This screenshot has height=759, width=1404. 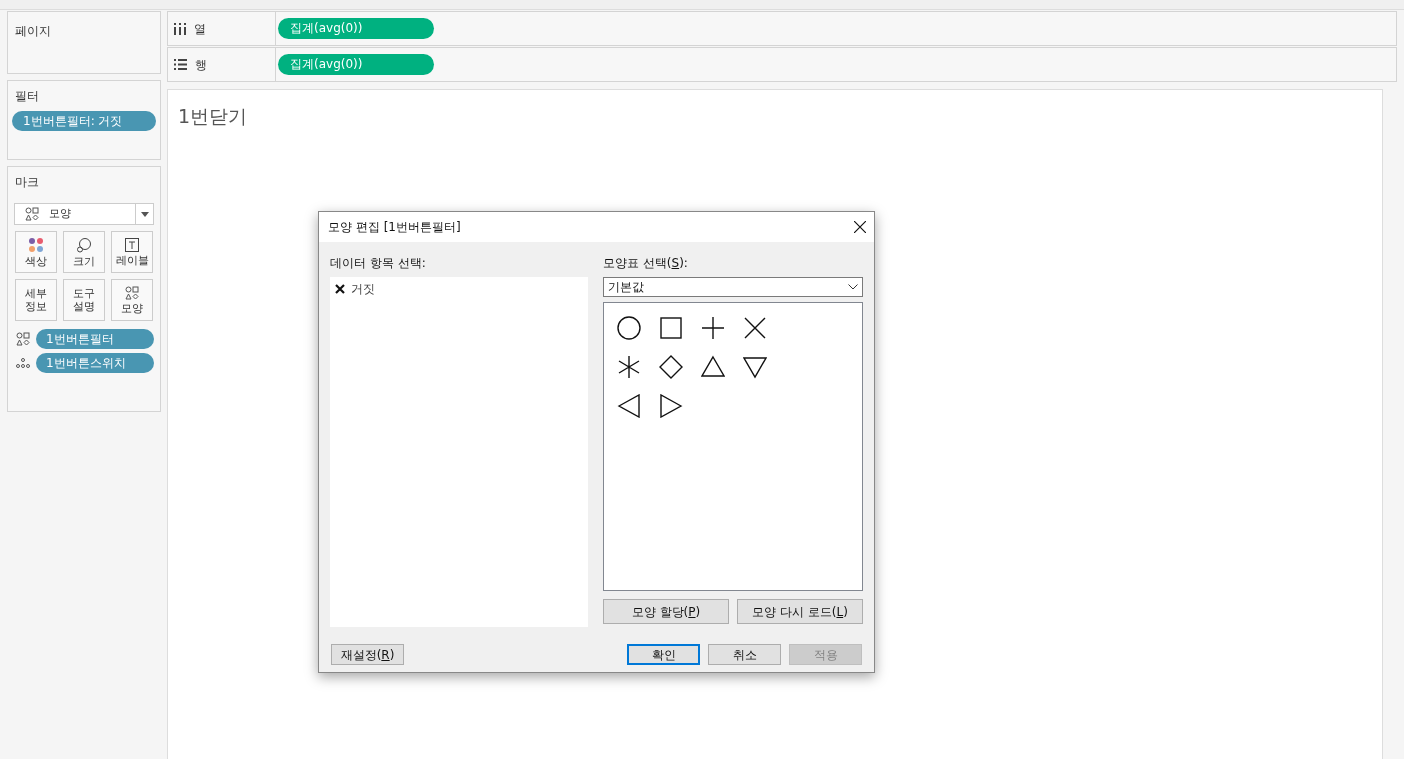 I want to click on dialog-button: 취소, so click(x=744, y=654).